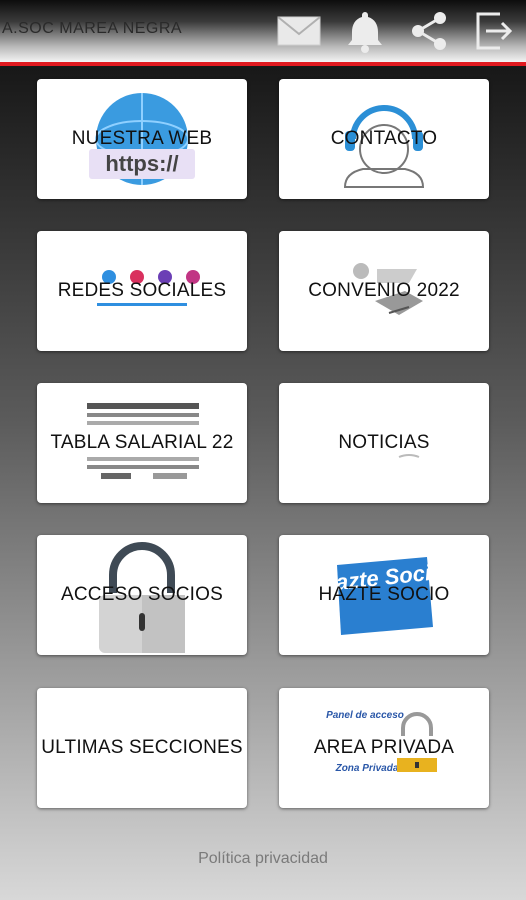  Describe the element at coordinates (365, 31) in the screenshot. I see `bell-icon` at that location.